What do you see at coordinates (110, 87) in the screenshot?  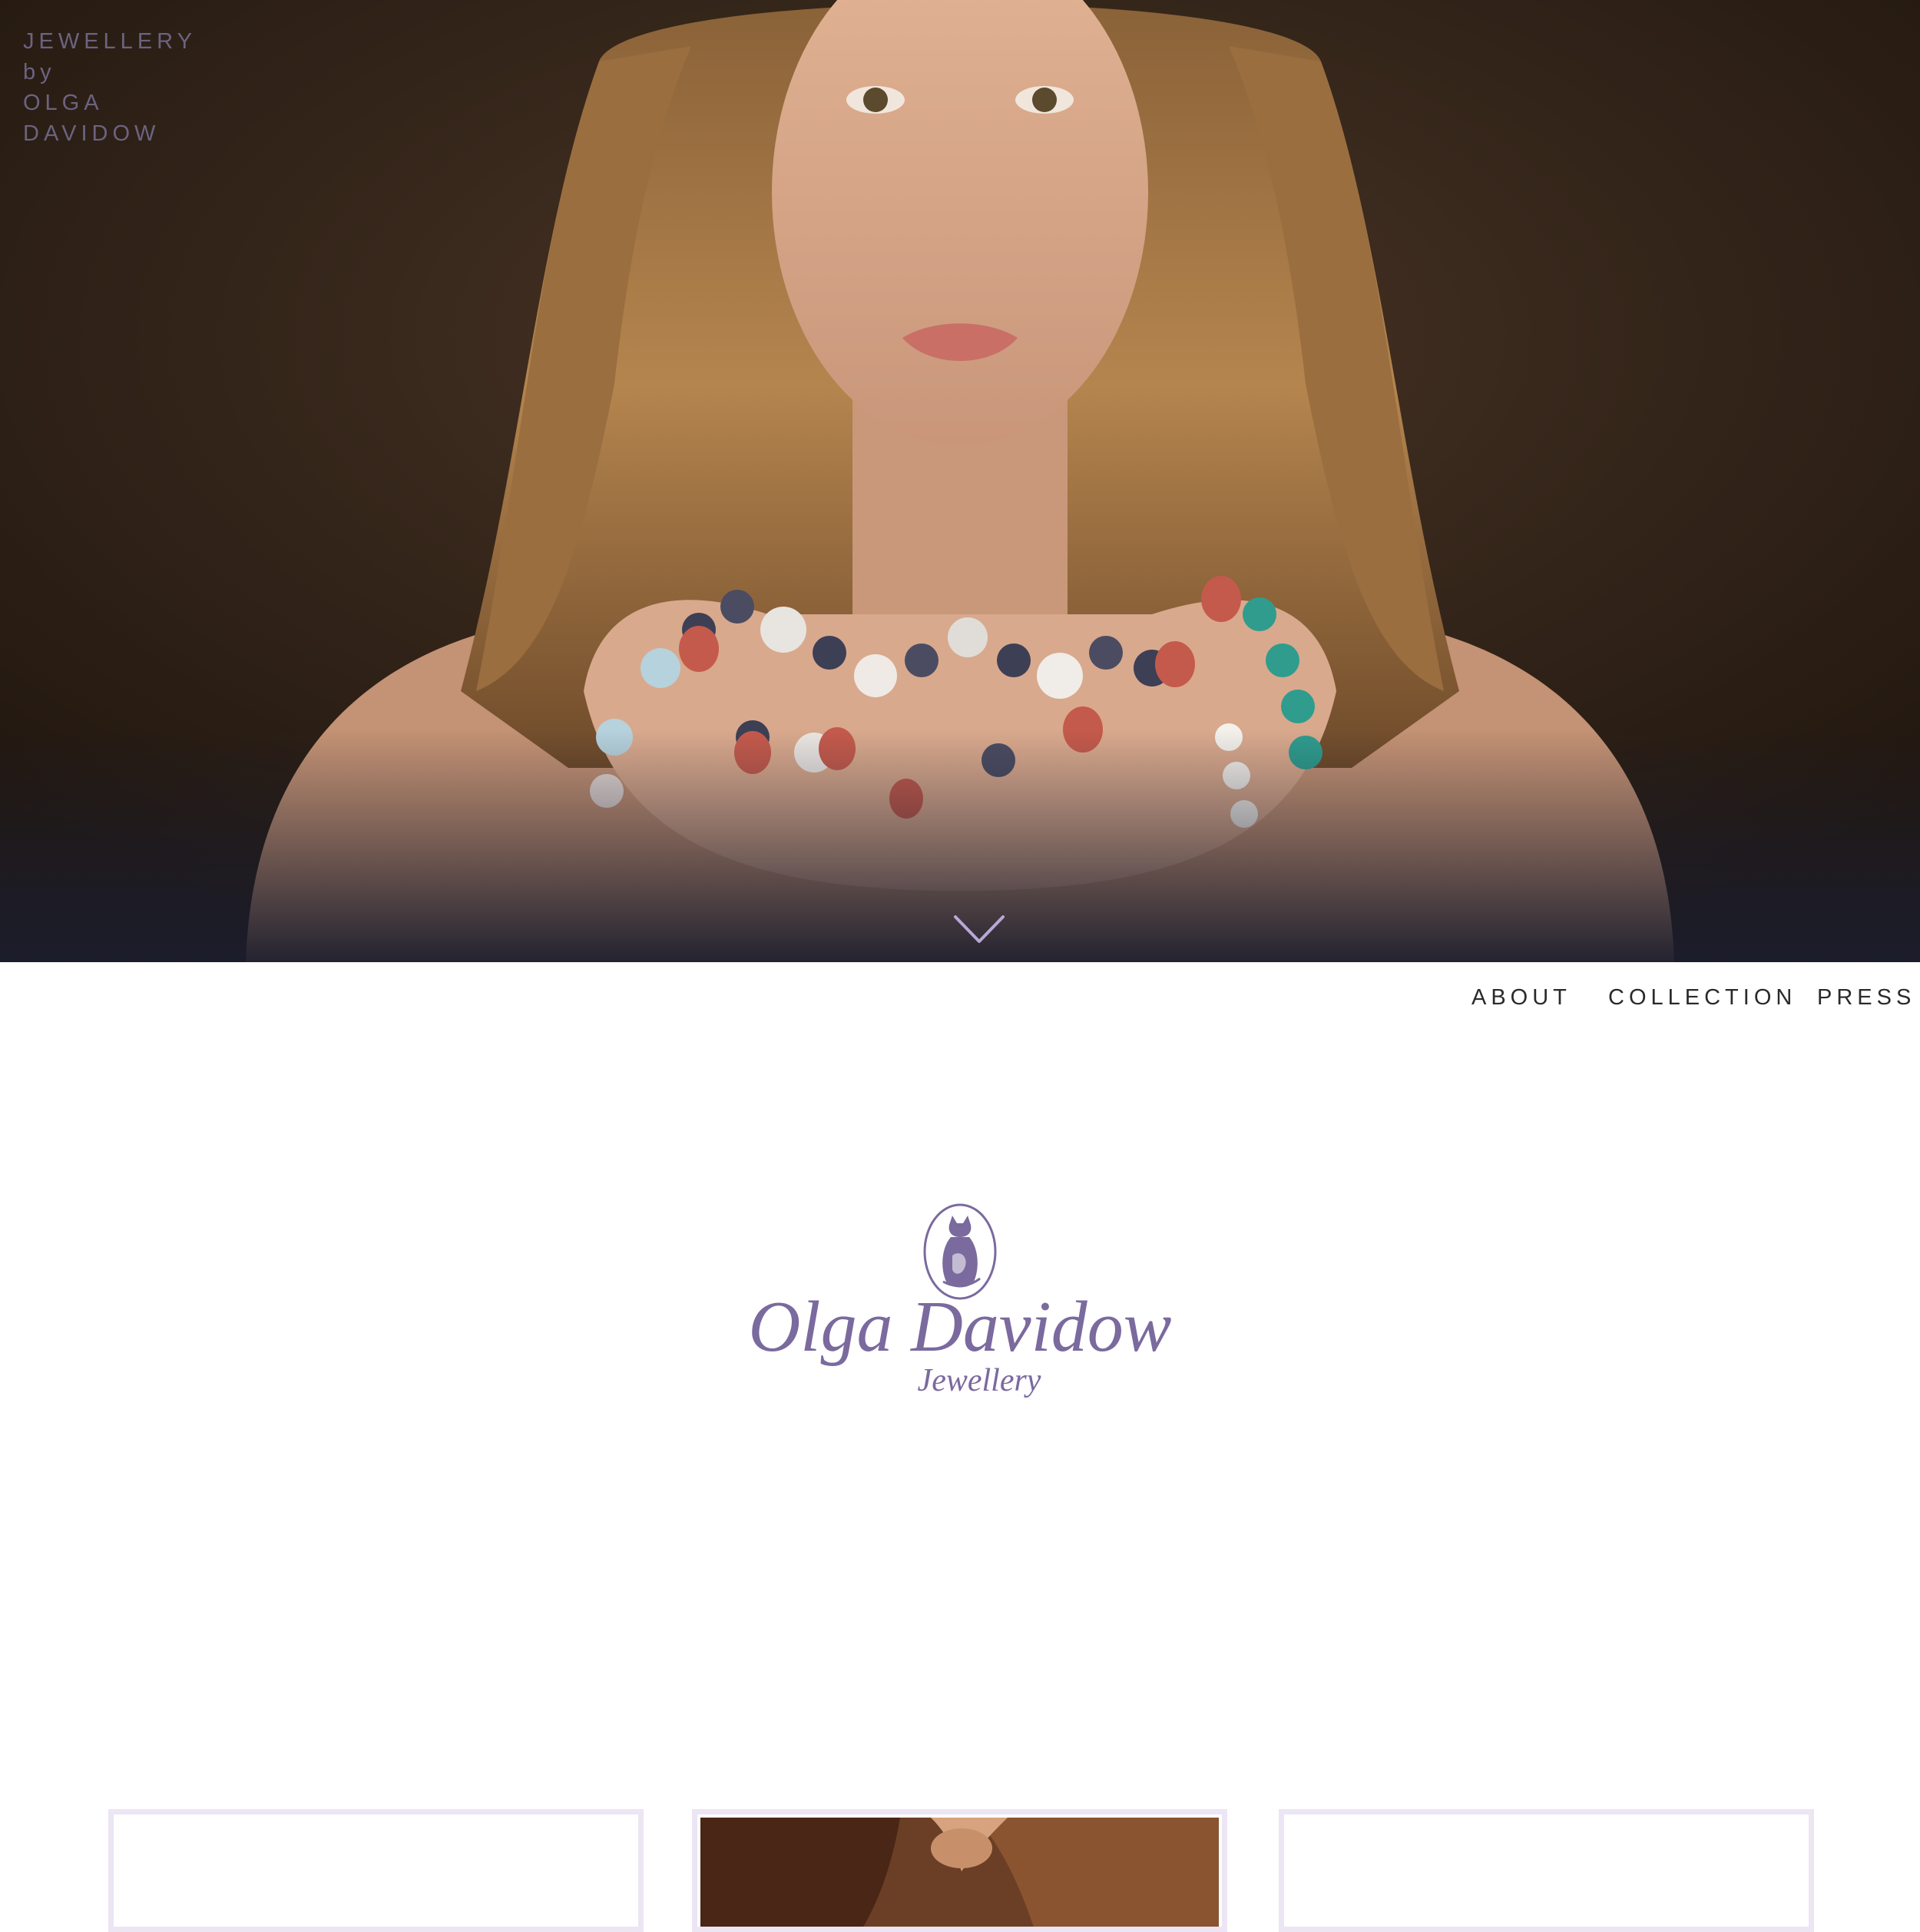 I see `brand-wordmark: JEWELLERY by OLGA DAVIDOW` at bounding box center [110, 87].